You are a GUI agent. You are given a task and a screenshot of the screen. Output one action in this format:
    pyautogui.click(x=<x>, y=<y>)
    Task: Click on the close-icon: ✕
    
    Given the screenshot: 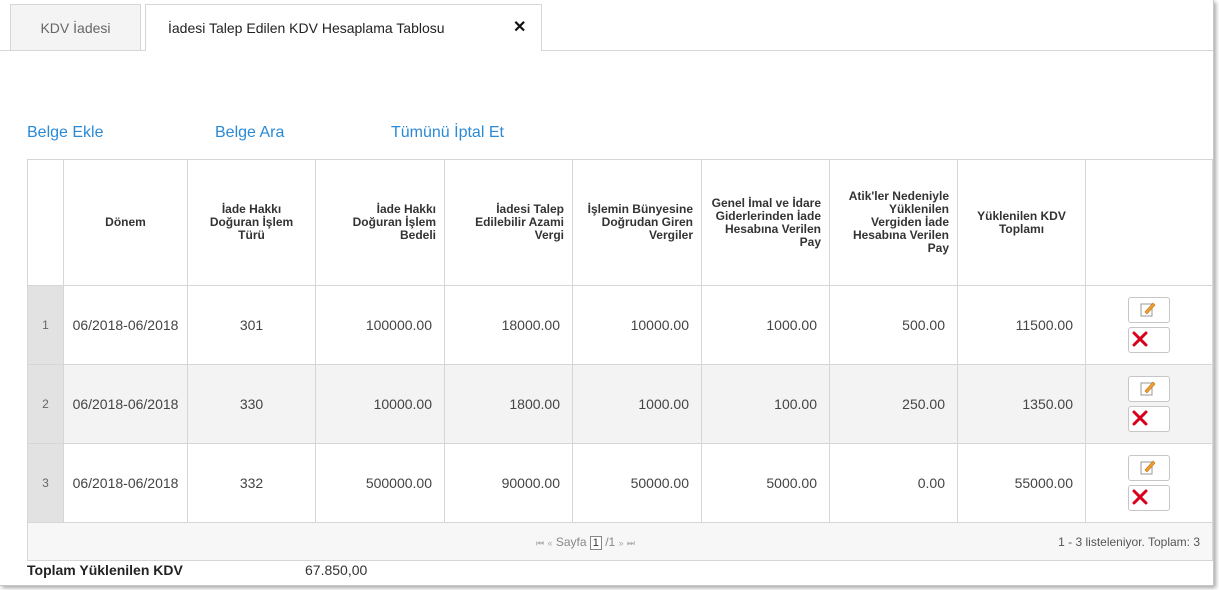 What is the action you would take?
    pyautogui.click(x=519, y=28)
    